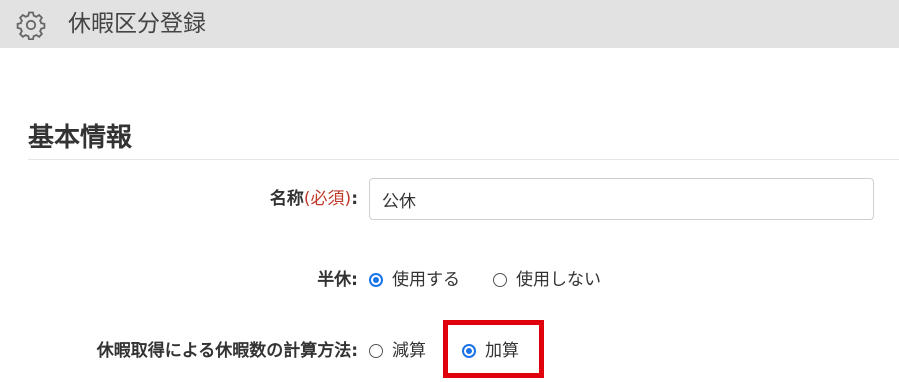  I want to click on half-day-label: 半休:, so click(337, 280).